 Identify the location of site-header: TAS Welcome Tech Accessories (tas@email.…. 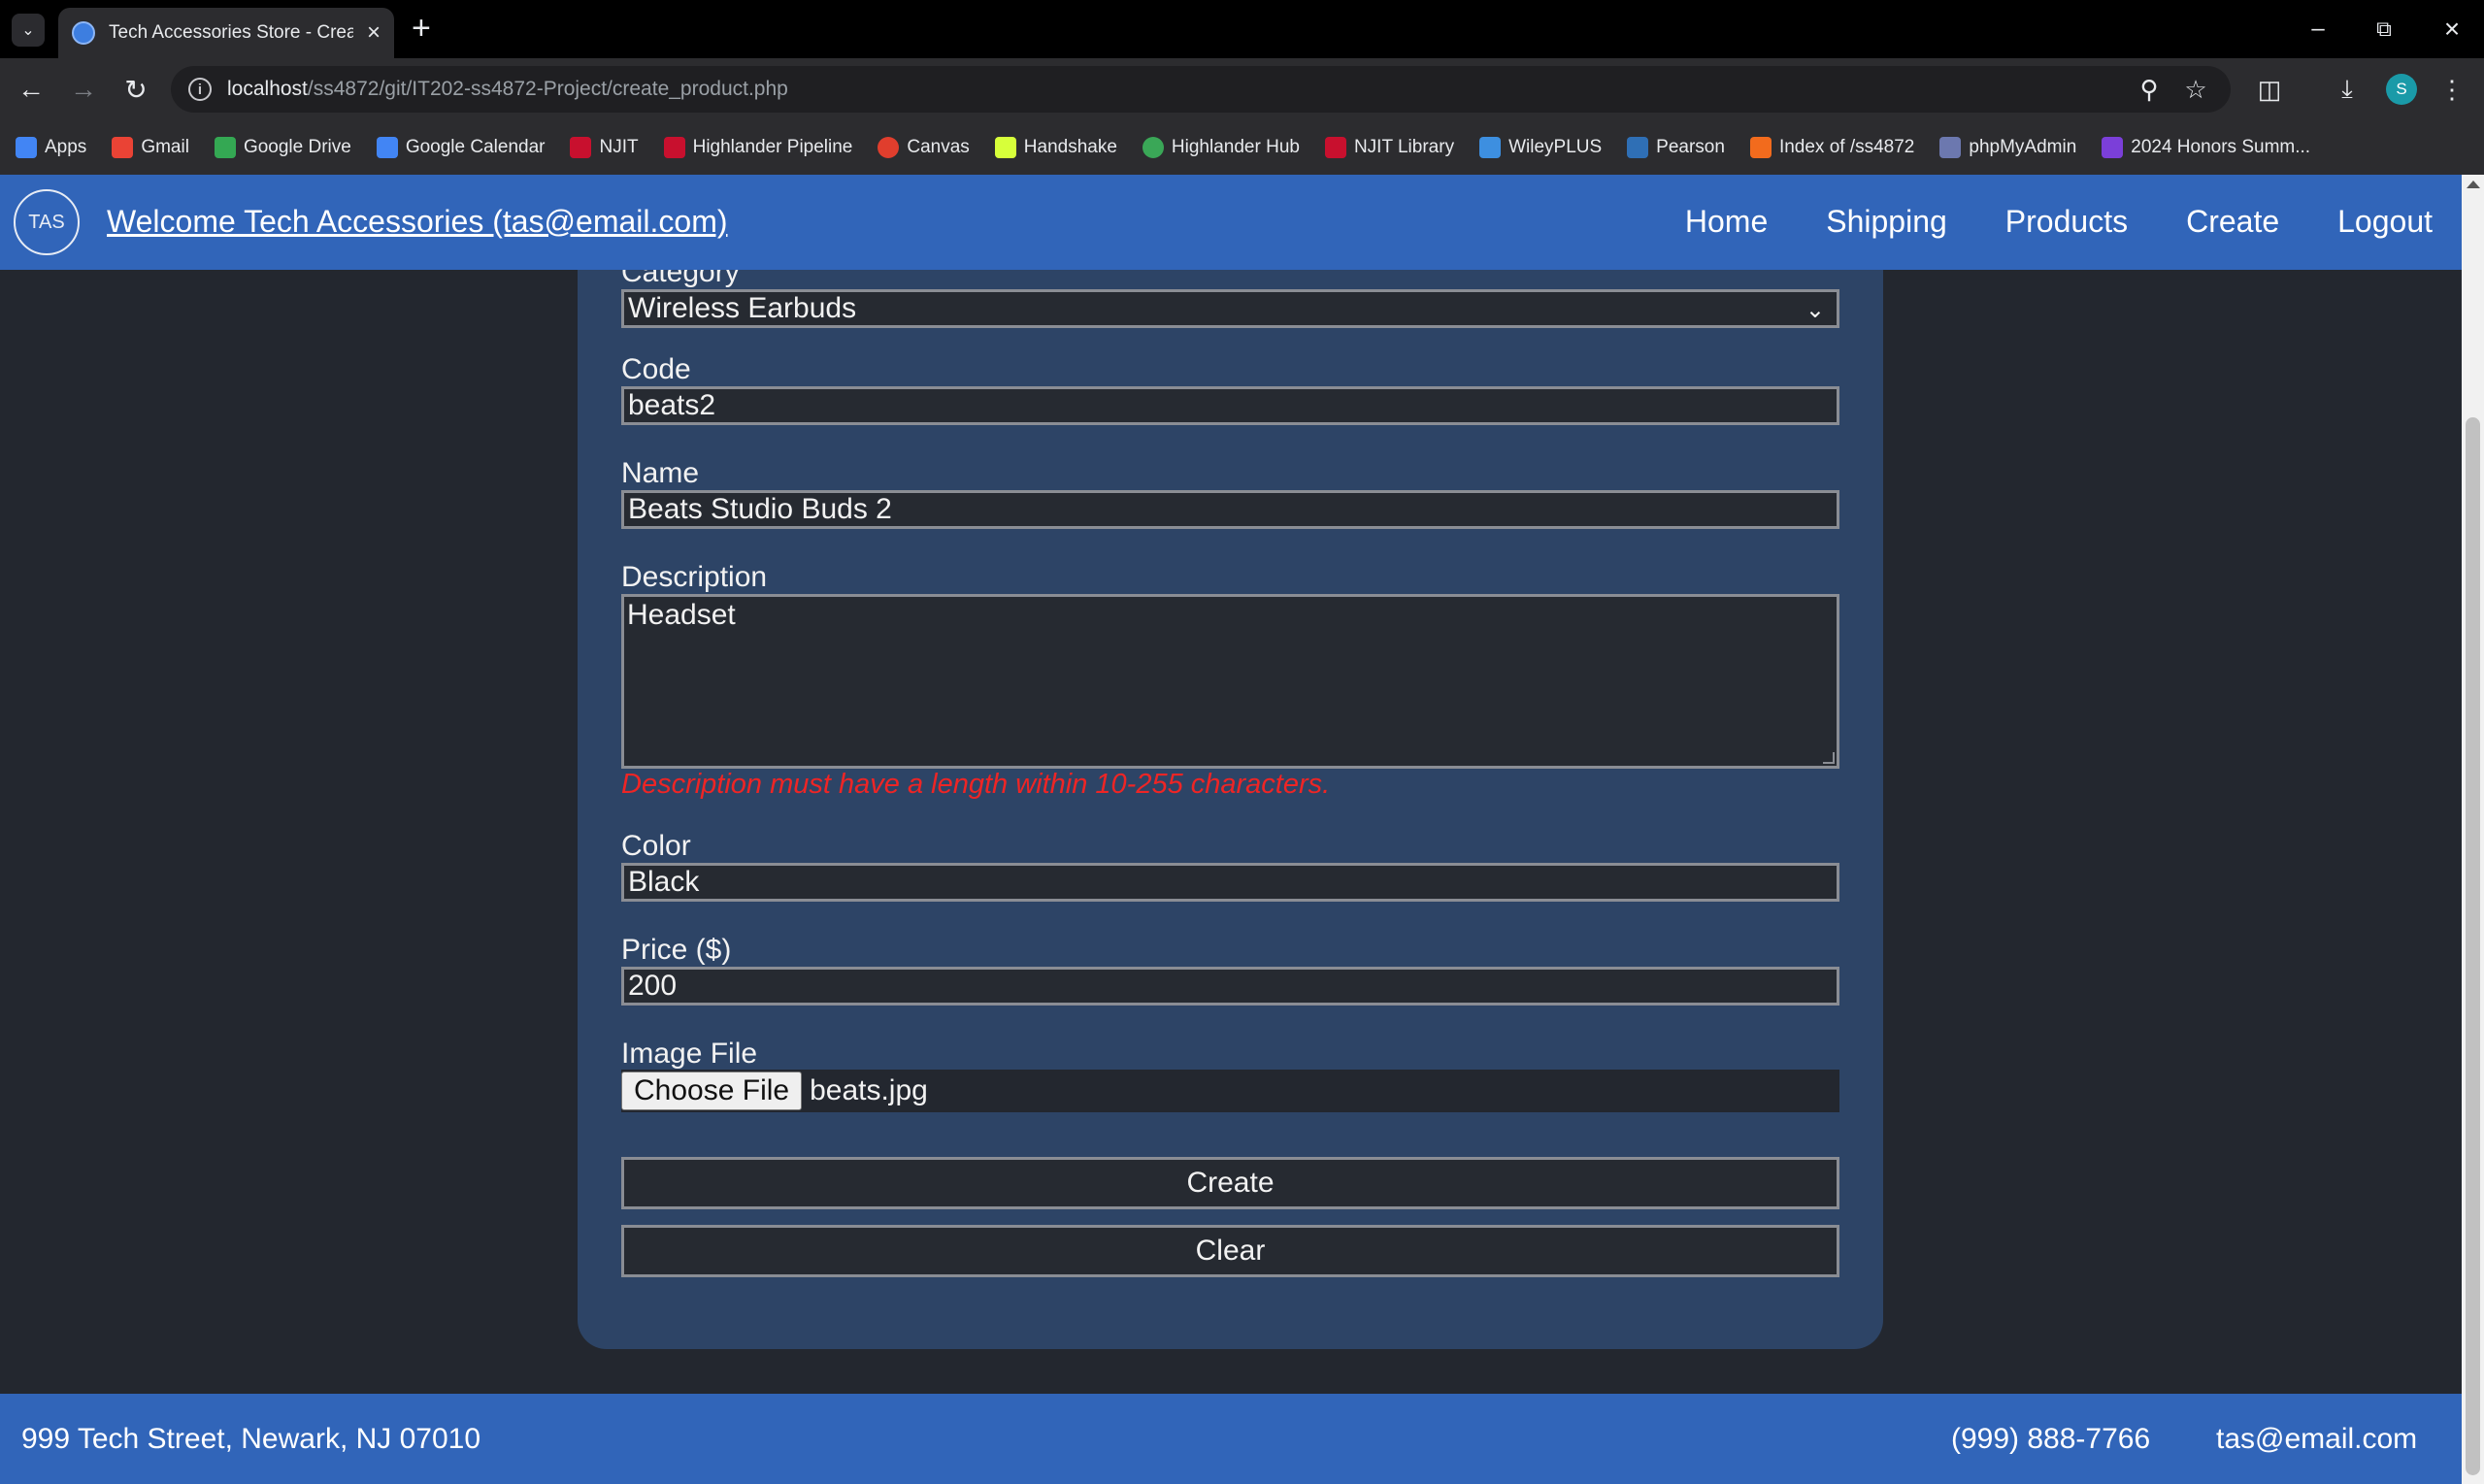
(1231, 222).